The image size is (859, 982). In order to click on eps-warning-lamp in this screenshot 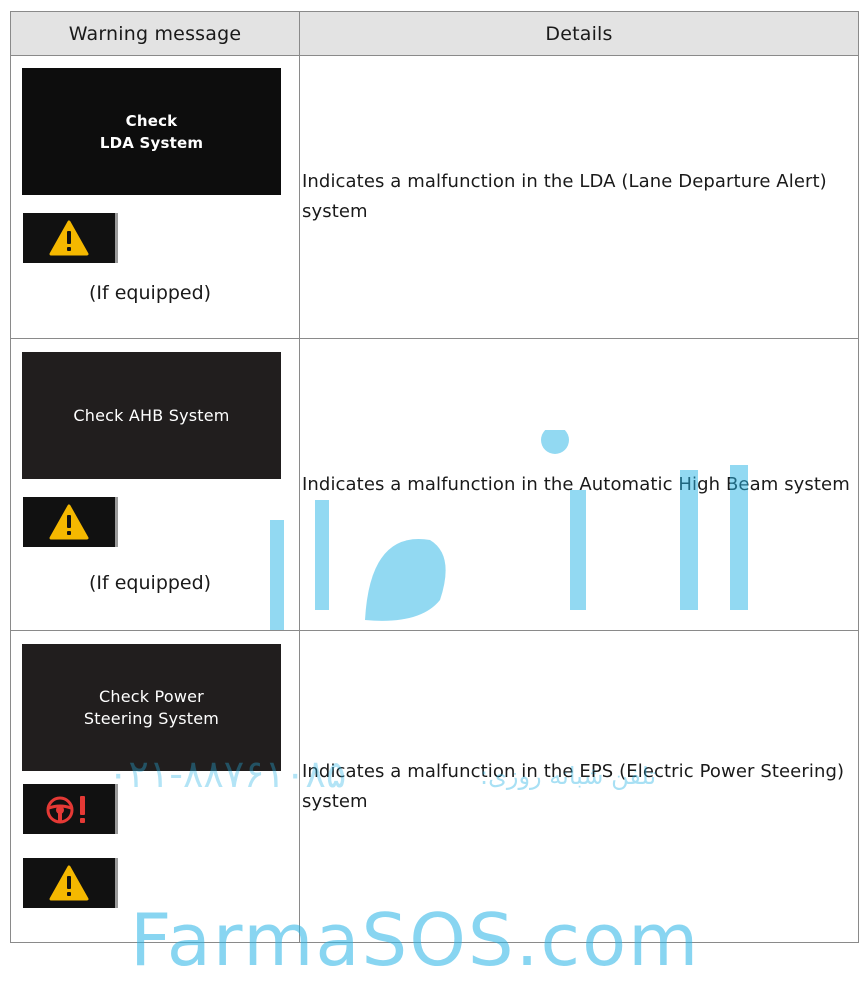, I will do `click(70, 809)`.